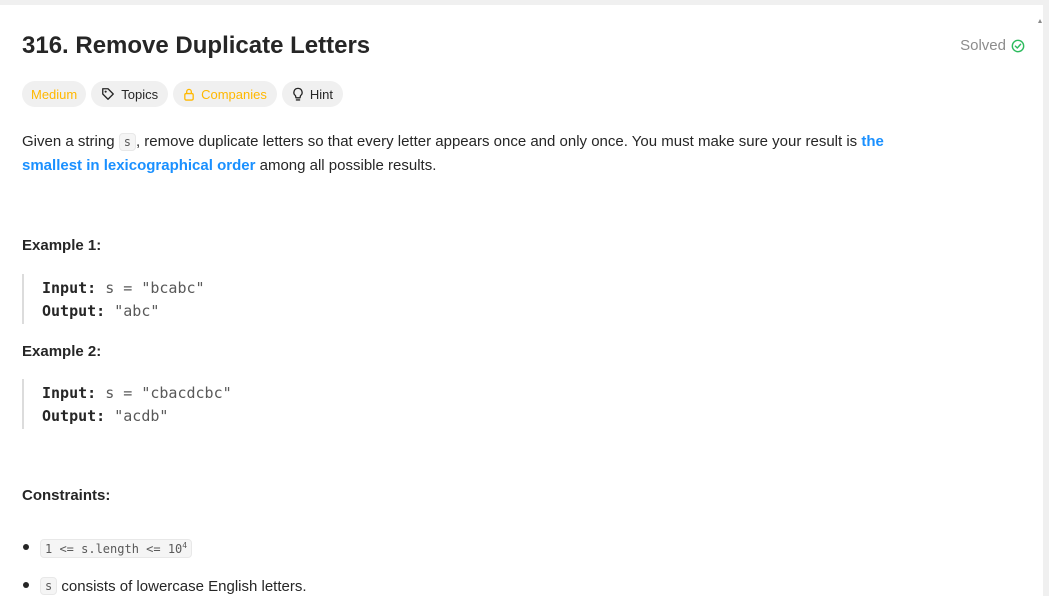 This screenshot has height=596, width=1049. I want to click on output-value: "acdb", so click(141, 416).